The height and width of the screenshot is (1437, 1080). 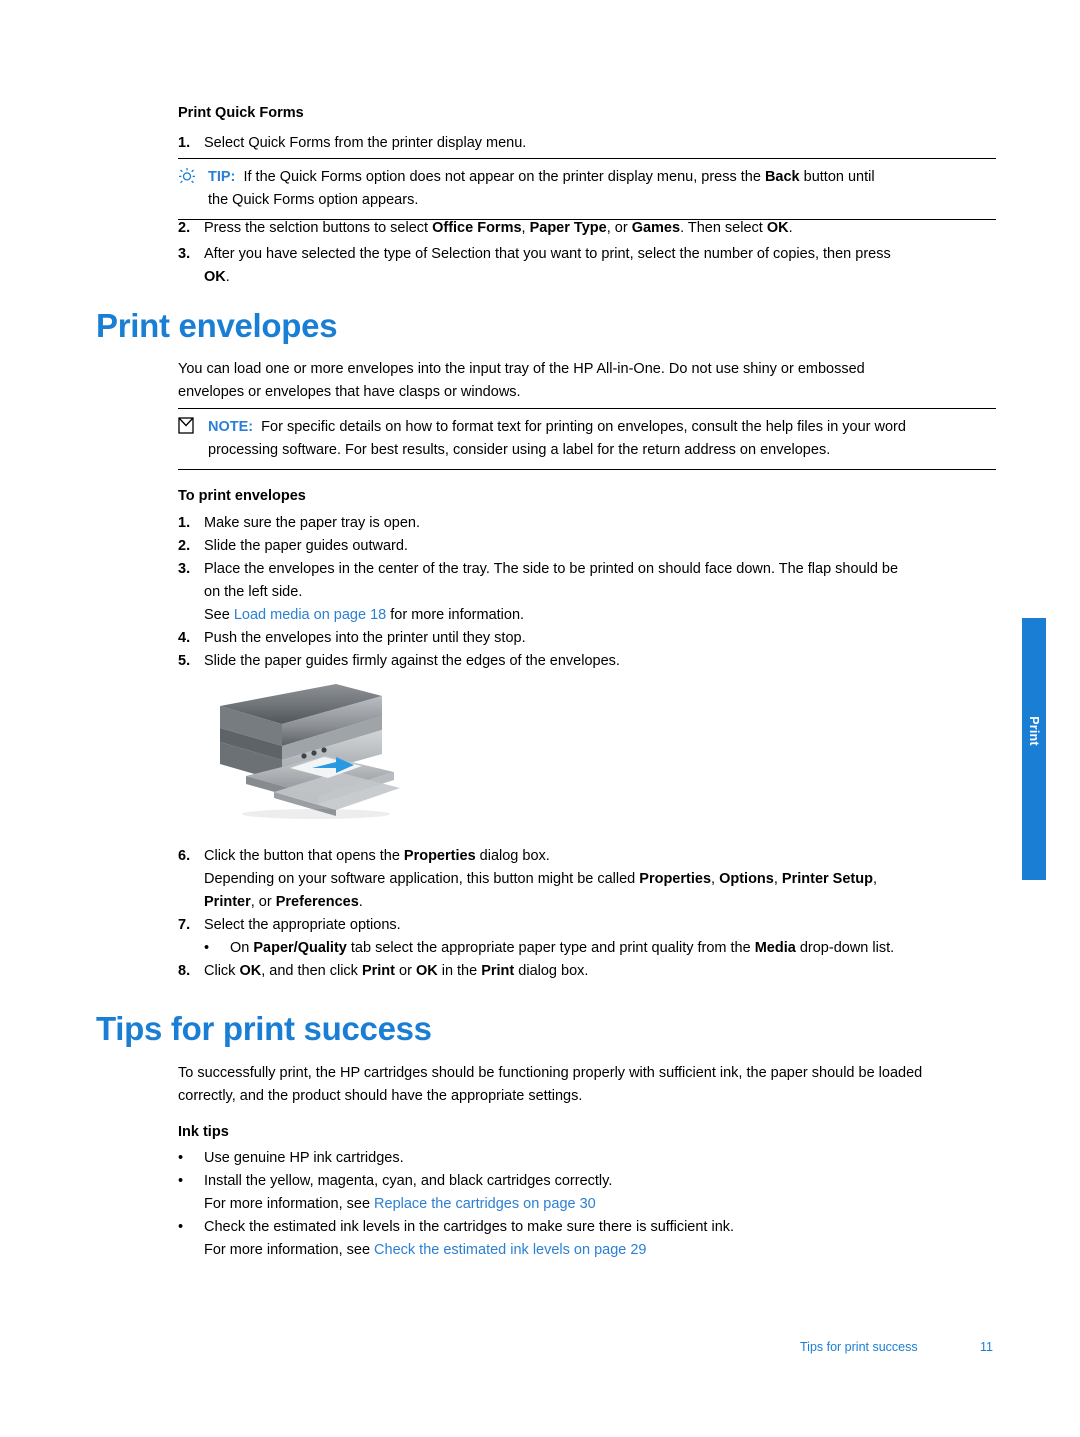 I want to click on step3-end: ., so click(x=227, y=277).